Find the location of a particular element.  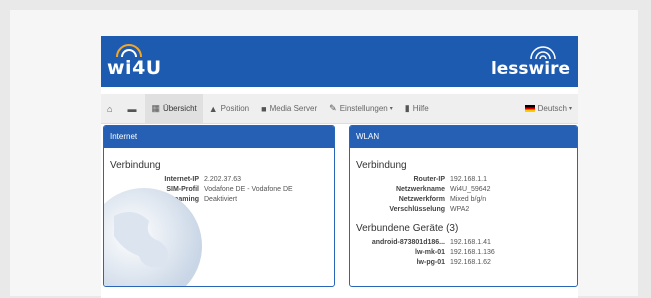

kv-value: Mixed b/g/n is located at coordinates (468, 199).